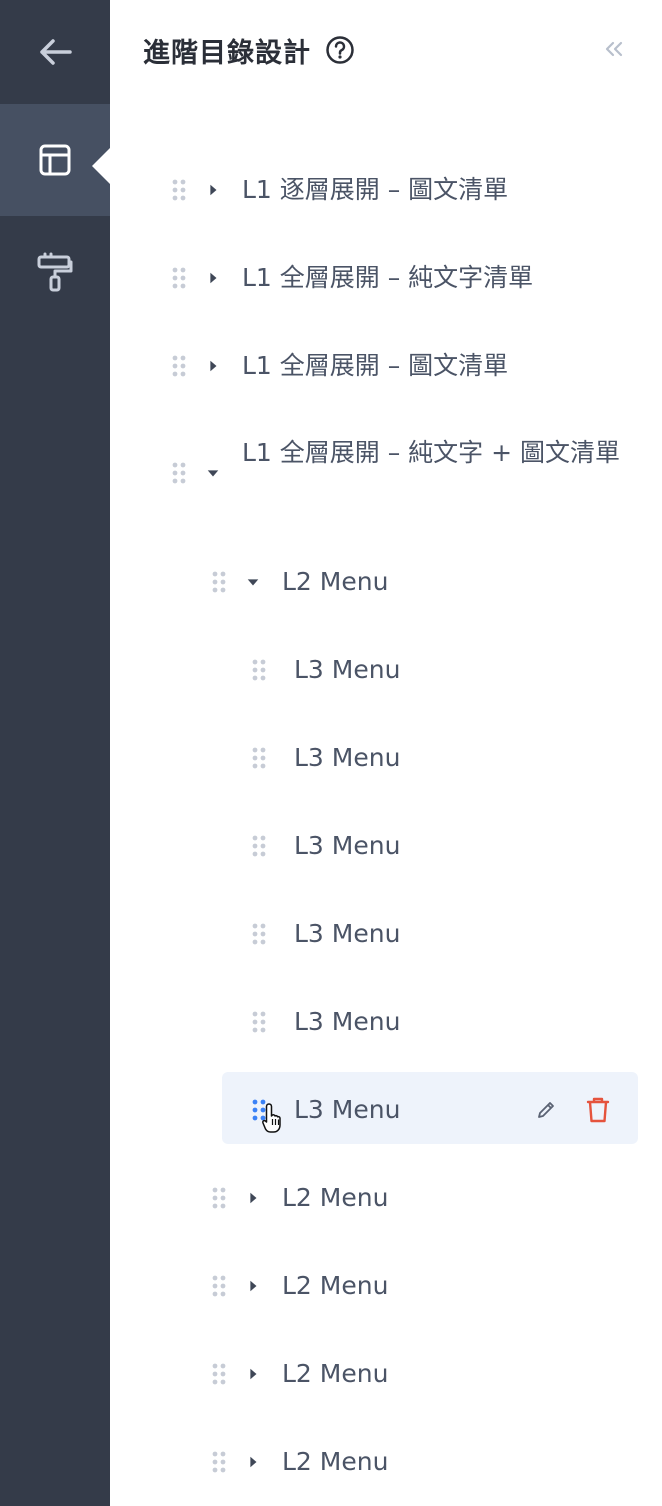 Image resolution: width=662 pixels, height=1506 pixels. Describe the element at coordinates (55, 160) in the screenshot. I see `layout-icon` at that location.